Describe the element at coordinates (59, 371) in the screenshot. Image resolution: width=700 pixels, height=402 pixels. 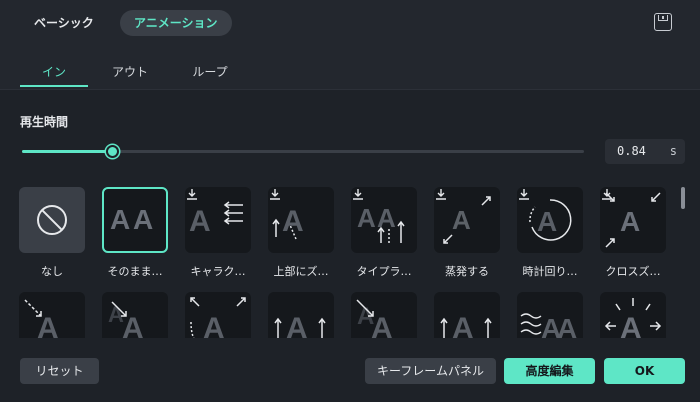
I see `reset-button: リセット` at that location.